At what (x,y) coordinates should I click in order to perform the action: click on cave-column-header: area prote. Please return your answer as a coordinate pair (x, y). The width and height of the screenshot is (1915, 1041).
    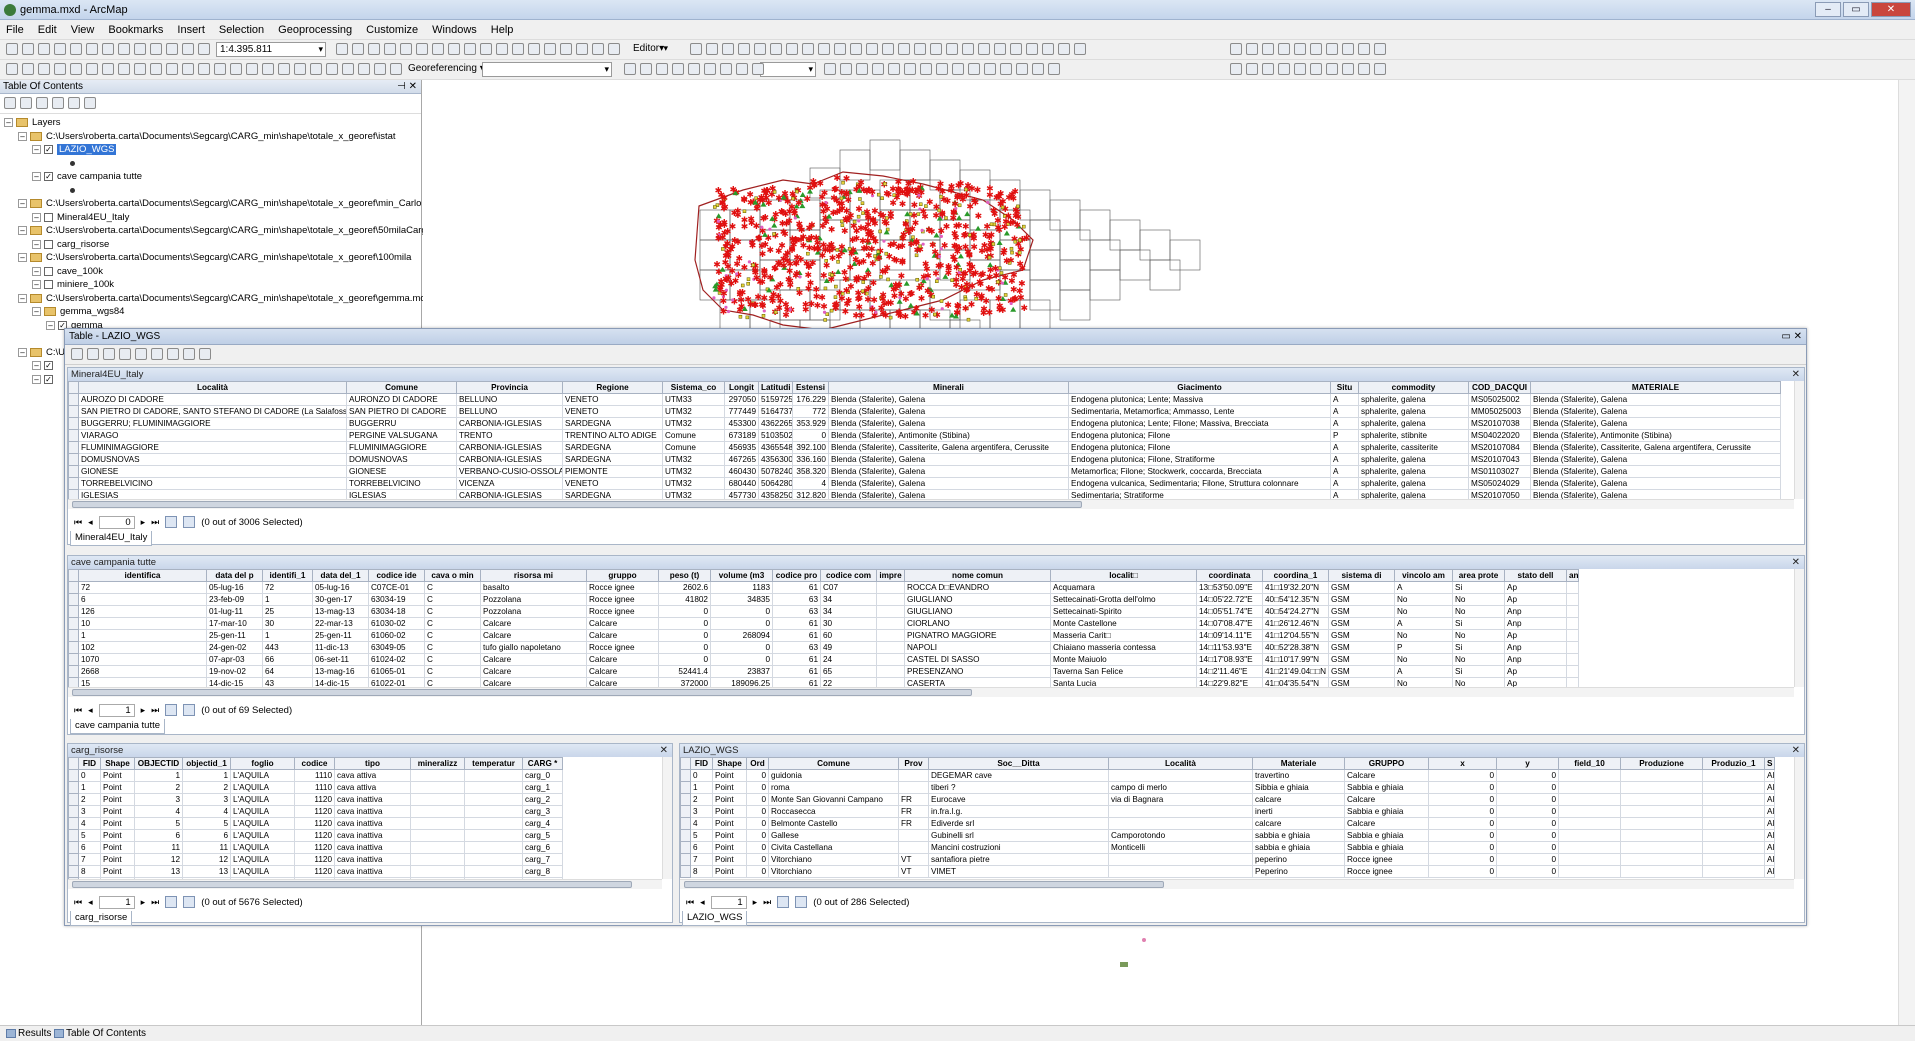
    Looking at the image, I should click on (1478, 575).